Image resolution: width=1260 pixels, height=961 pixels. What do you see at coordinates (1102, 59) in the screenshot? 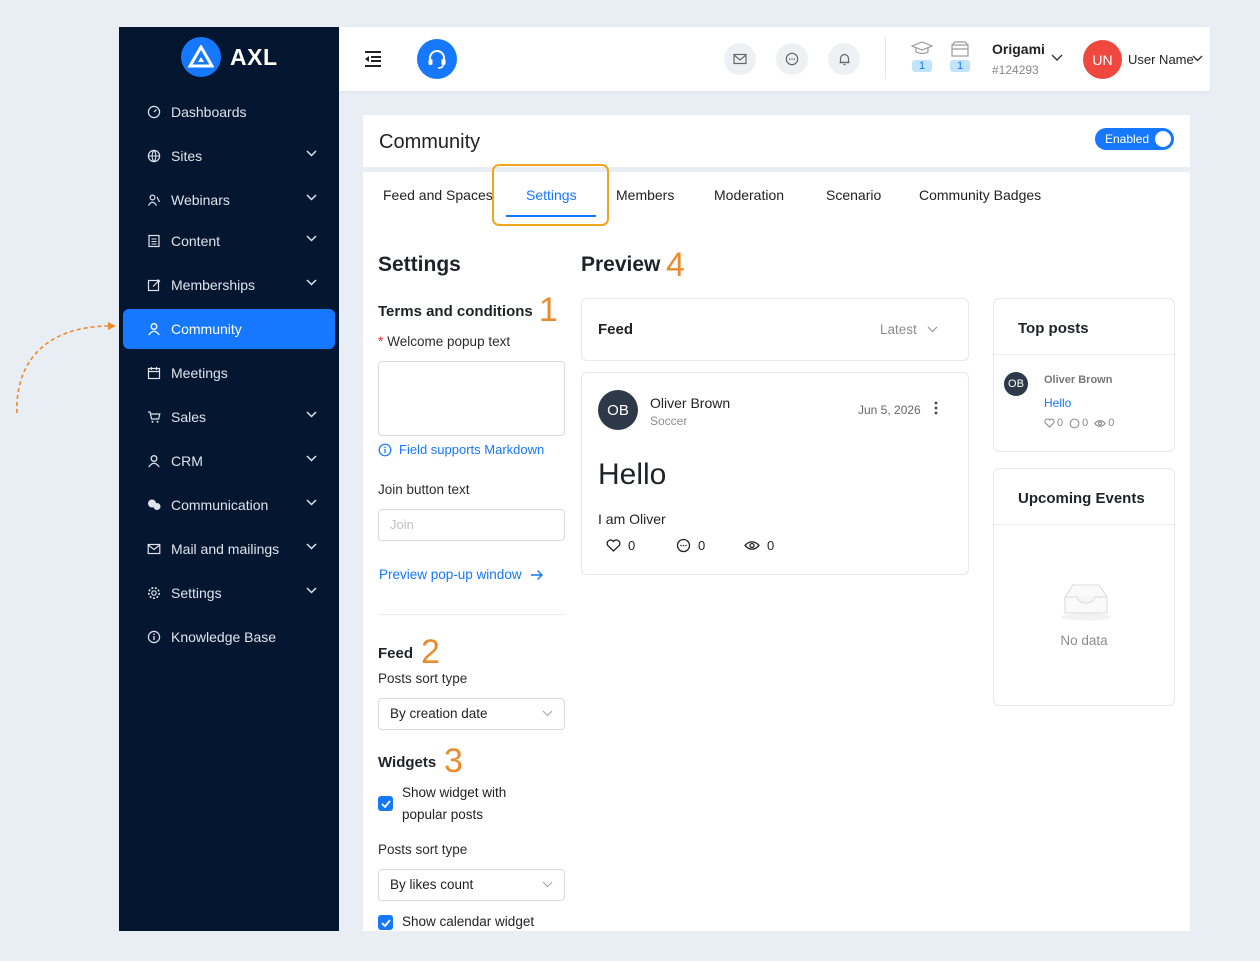
I see `user-avatar: UN` at bounding box center [1102, 59].